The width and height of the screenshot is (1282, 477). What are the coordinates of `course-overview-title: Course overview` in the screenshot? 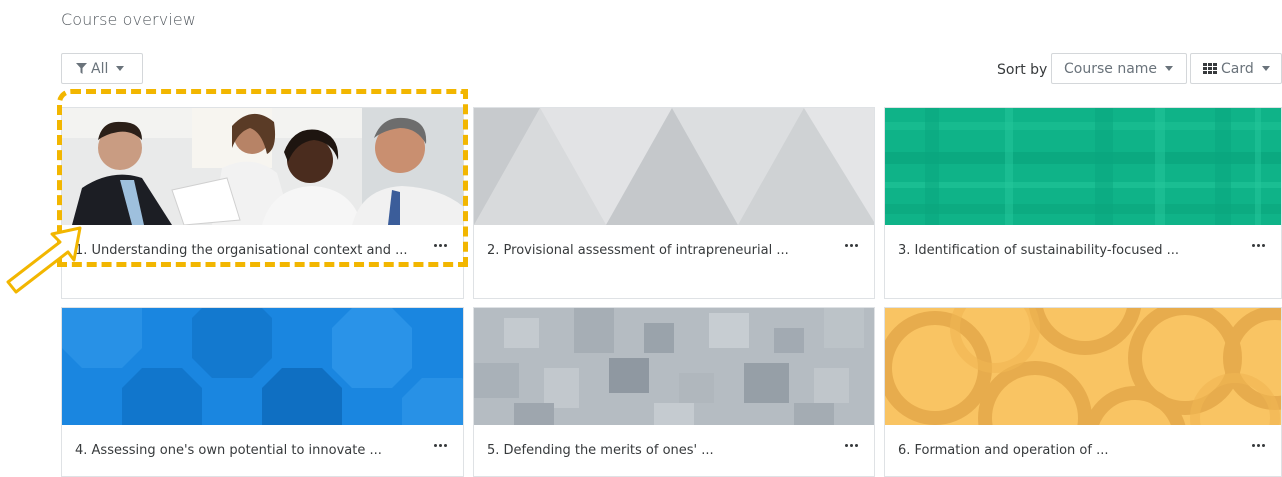 It's located at (128, 19).